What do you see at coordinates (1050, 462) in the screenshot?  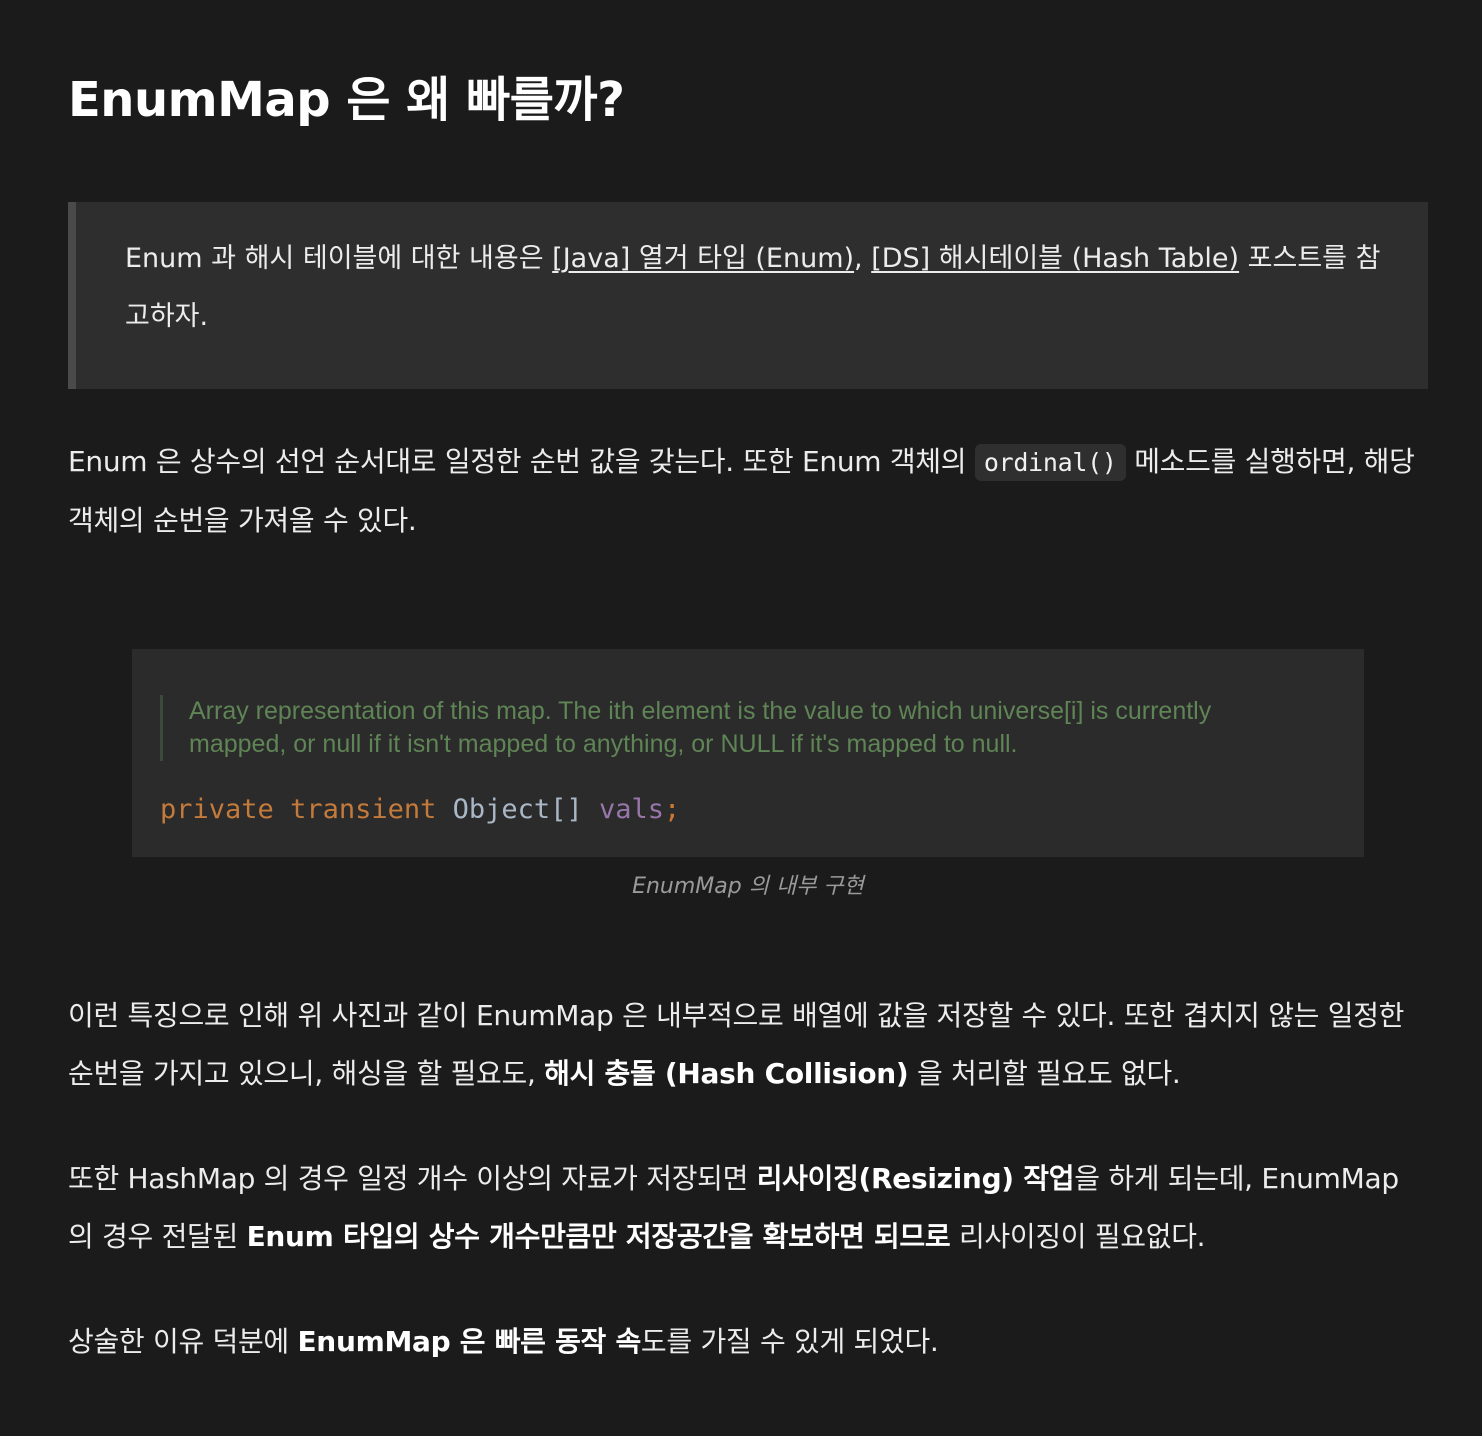 I see `inline-code-ordinal: ordinal()` at bounding box center [1050, 462].